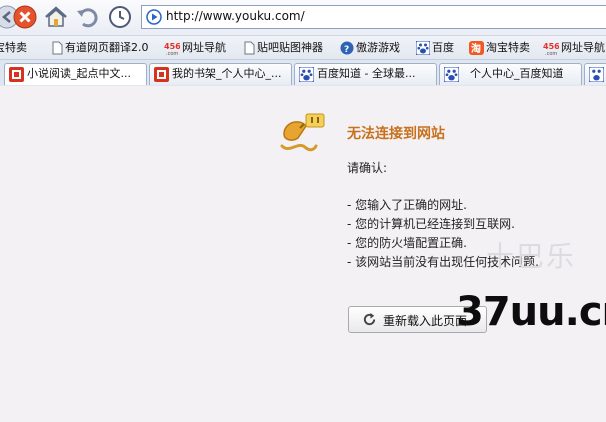  What do you see at coordinates (107, 47) in the screenshot?
I see `bookmark-label: 有道网页翻译2.0` at bounding box center [107, 47].